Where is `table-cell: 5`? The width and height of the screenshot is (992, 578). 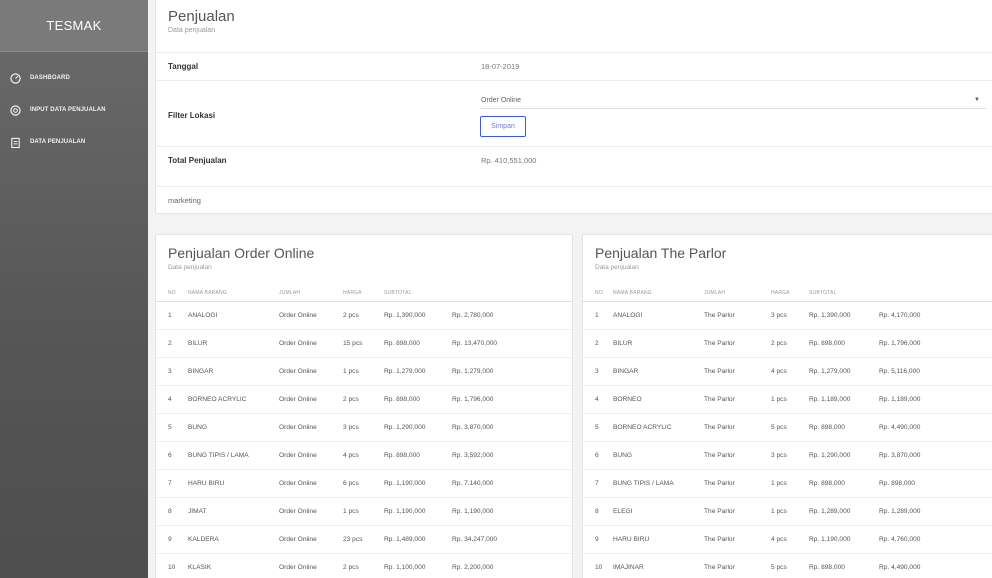
table-cell: 5 is located at coordinates (172, 427).